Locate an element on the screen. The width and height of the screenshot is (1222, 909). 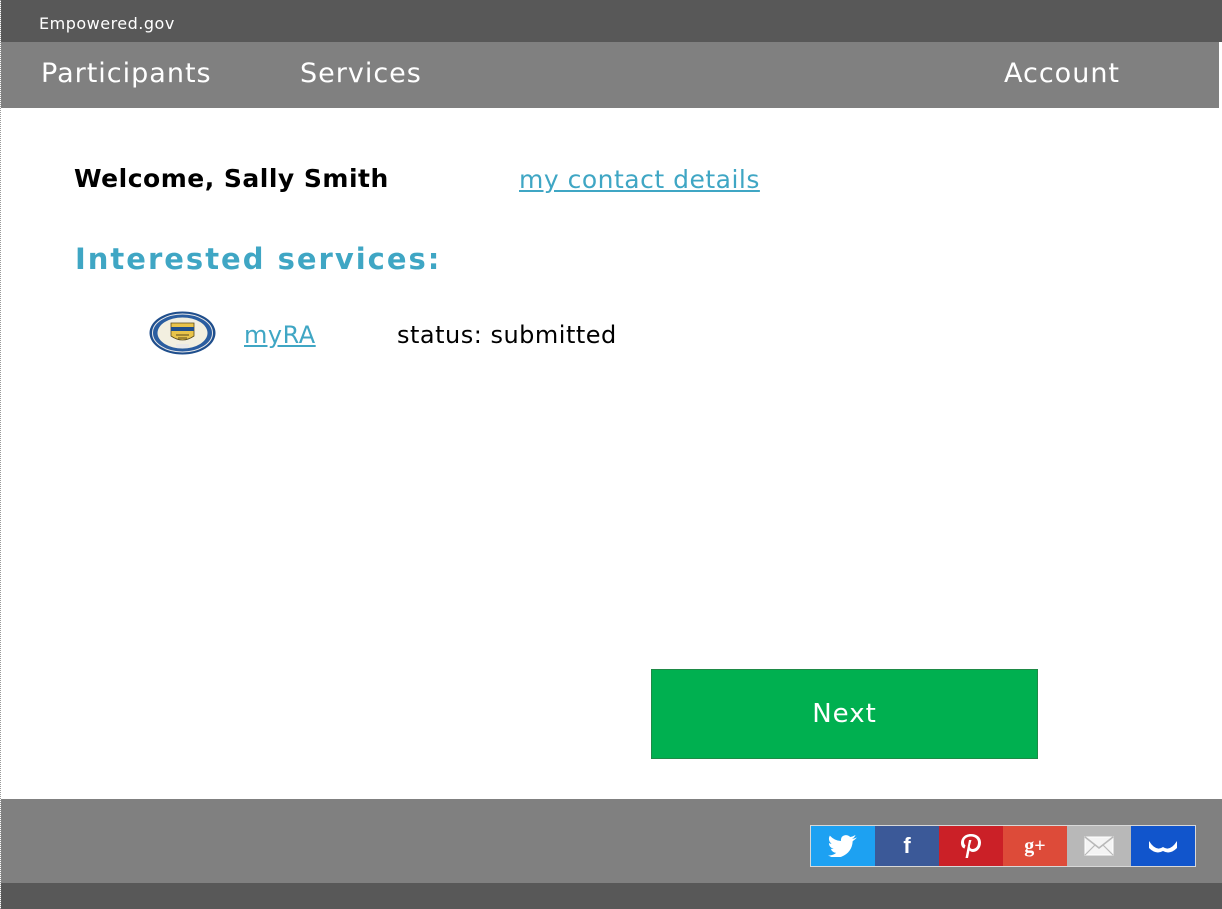
nav-services: Services is located at coordinates (361, 73).